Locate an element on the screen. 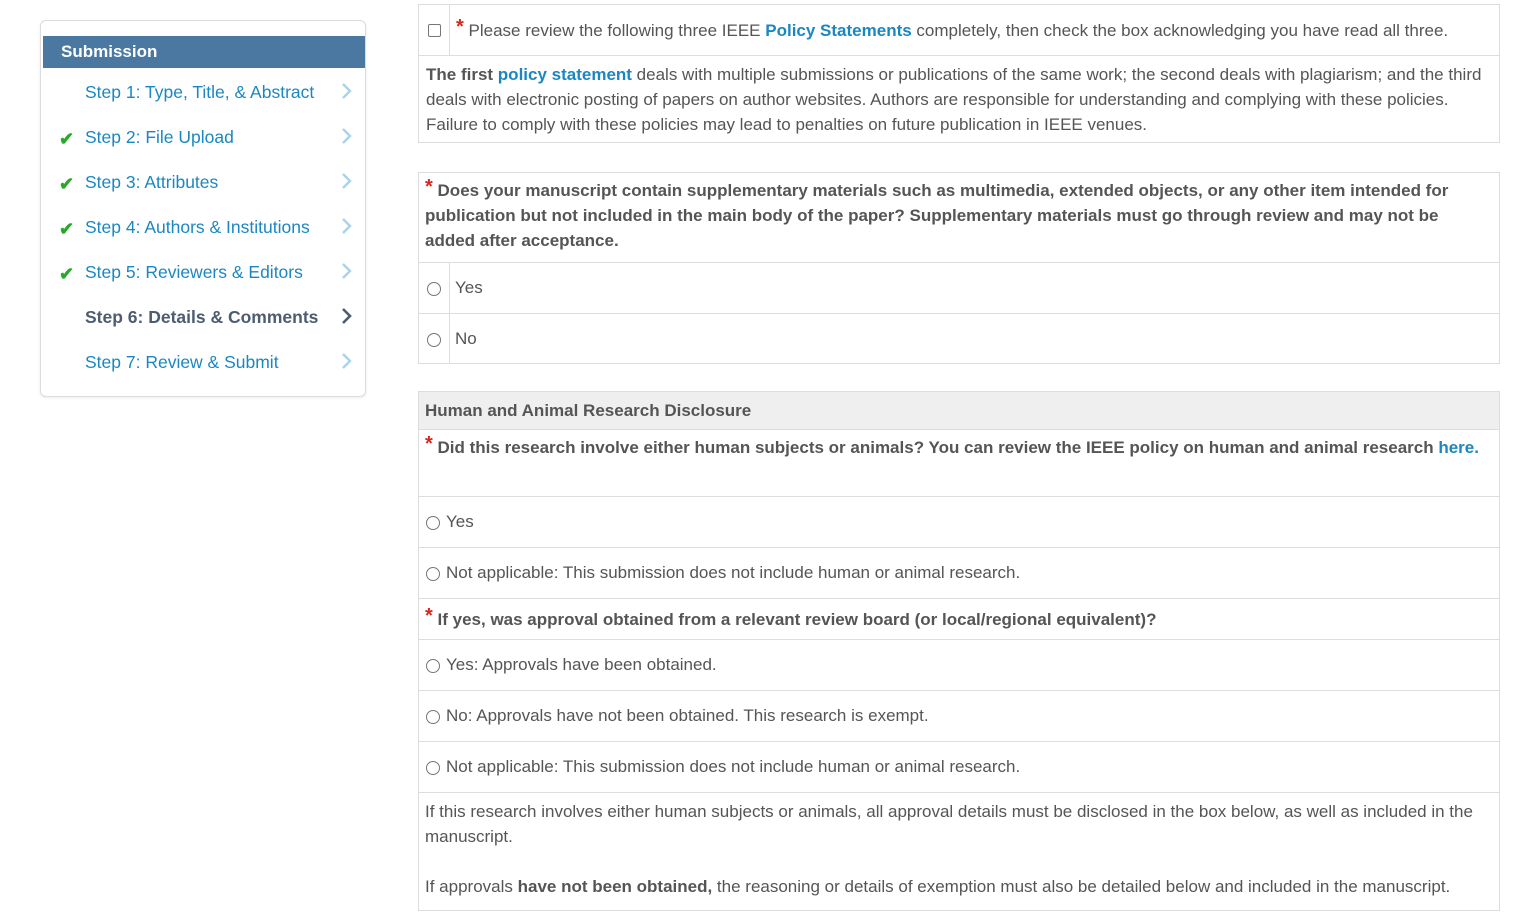 The image size is (1526, 912). policy-statements-link: Policy Statements is located at coordinates (838, 30).